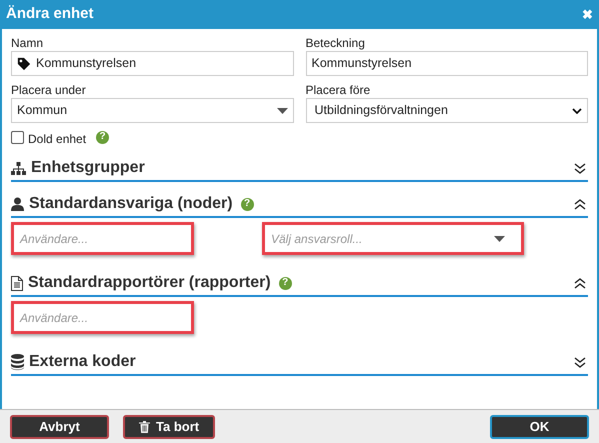 The height and width of the screenshot is (443, 599). What do you see at coordinates (539, 426) in the screenshot?
I see `ok-button: OK` at bounding box center [539, 426].